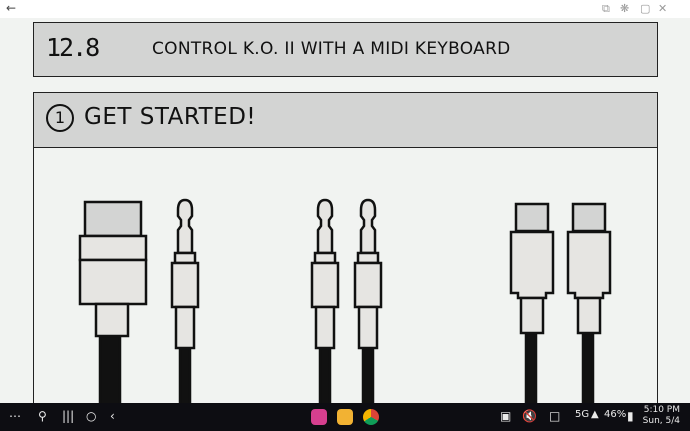 This screenshot has height=431, width=690. I want to click on date-text: Sun, 5/4, so click(661, 421).